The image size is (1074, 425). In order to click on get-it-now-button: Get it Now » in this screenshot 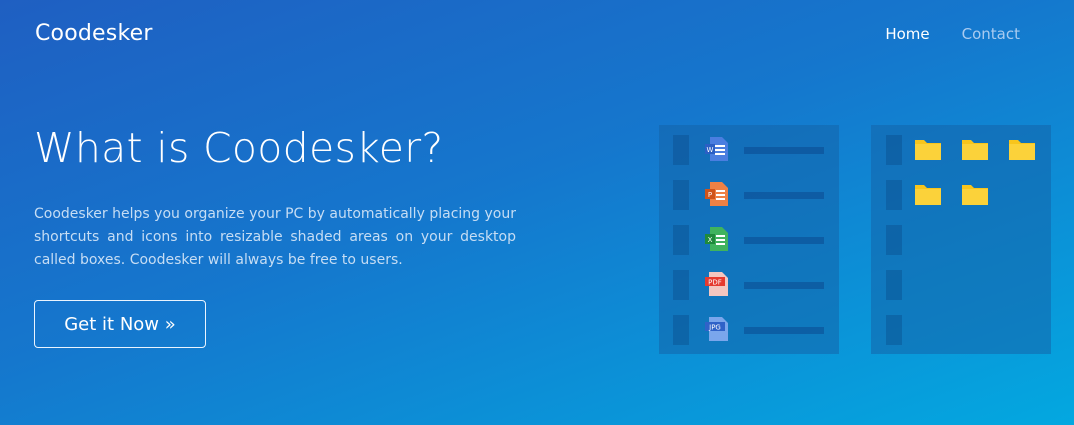, I will do `click(120, 324)`.